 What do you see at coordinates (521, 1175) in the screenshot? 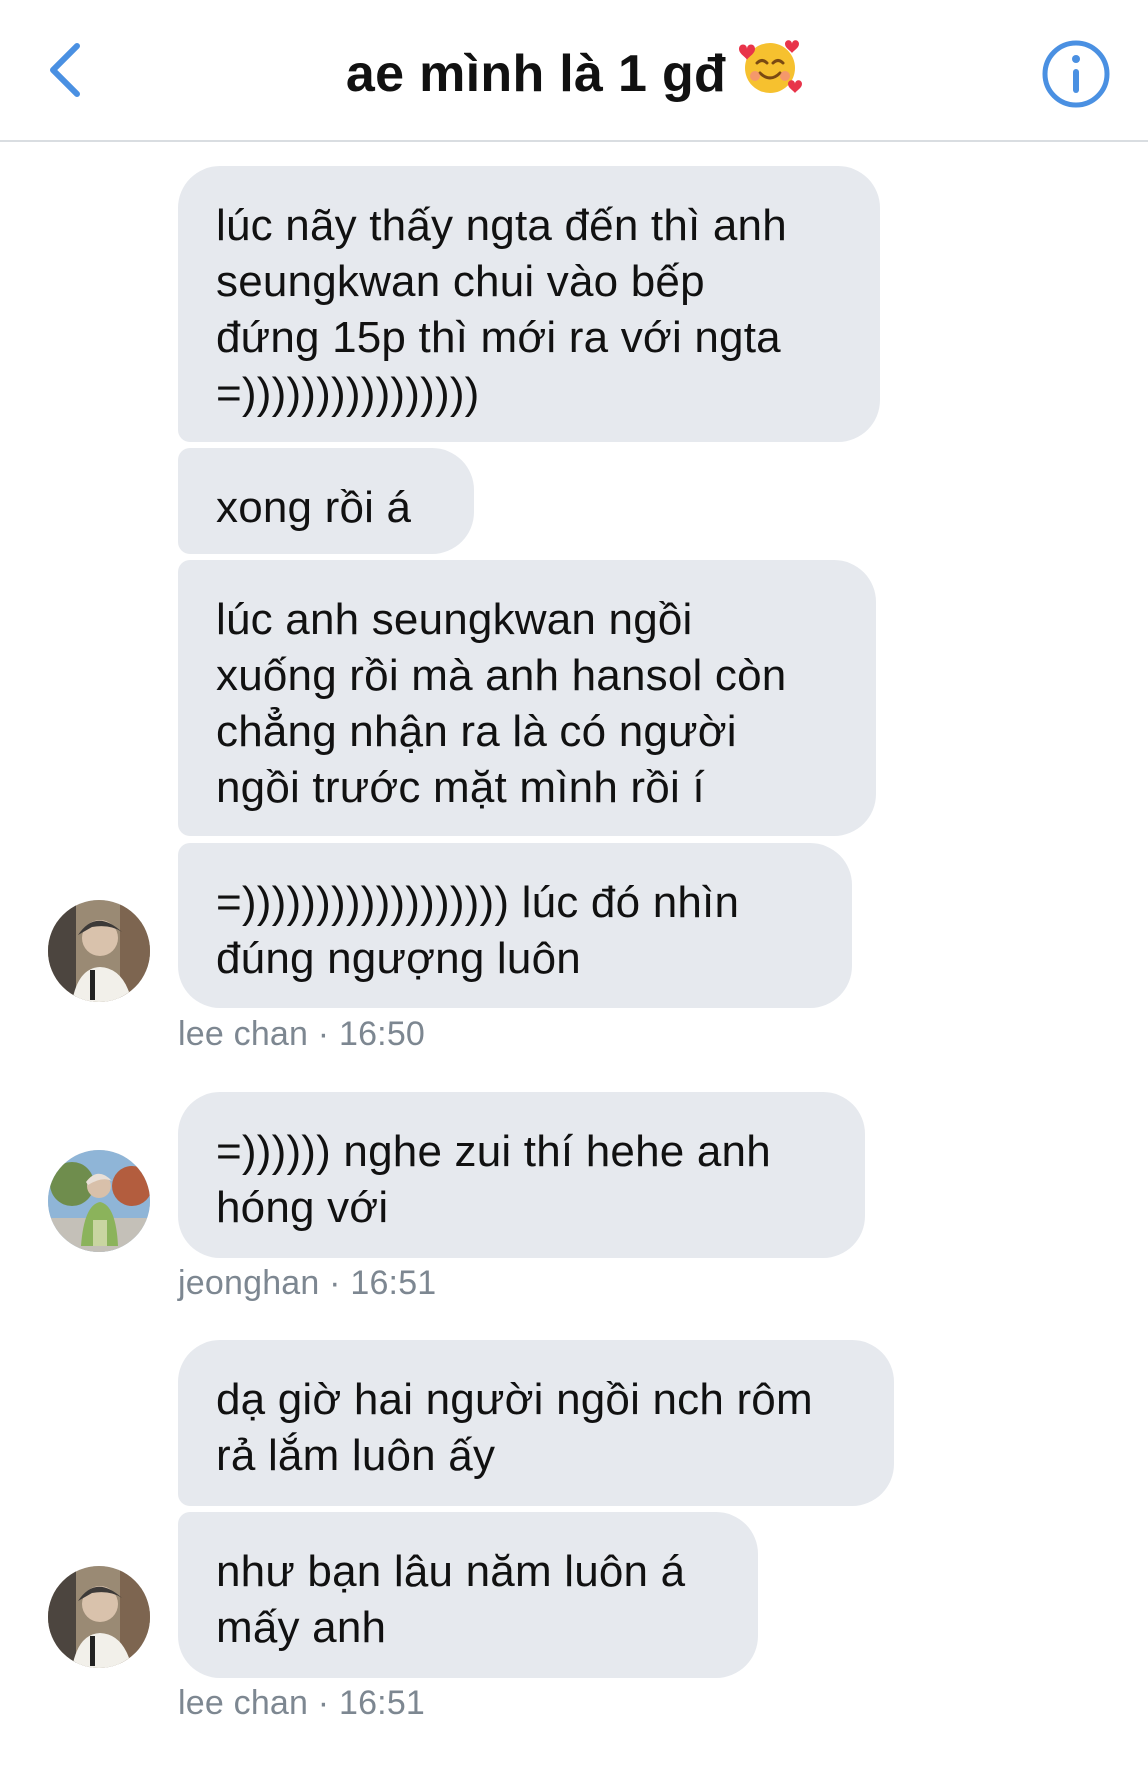
I see `message-bubble: =)))))) nghe zui thí hehe anh hóng với` at bounding box center [521, 1175].